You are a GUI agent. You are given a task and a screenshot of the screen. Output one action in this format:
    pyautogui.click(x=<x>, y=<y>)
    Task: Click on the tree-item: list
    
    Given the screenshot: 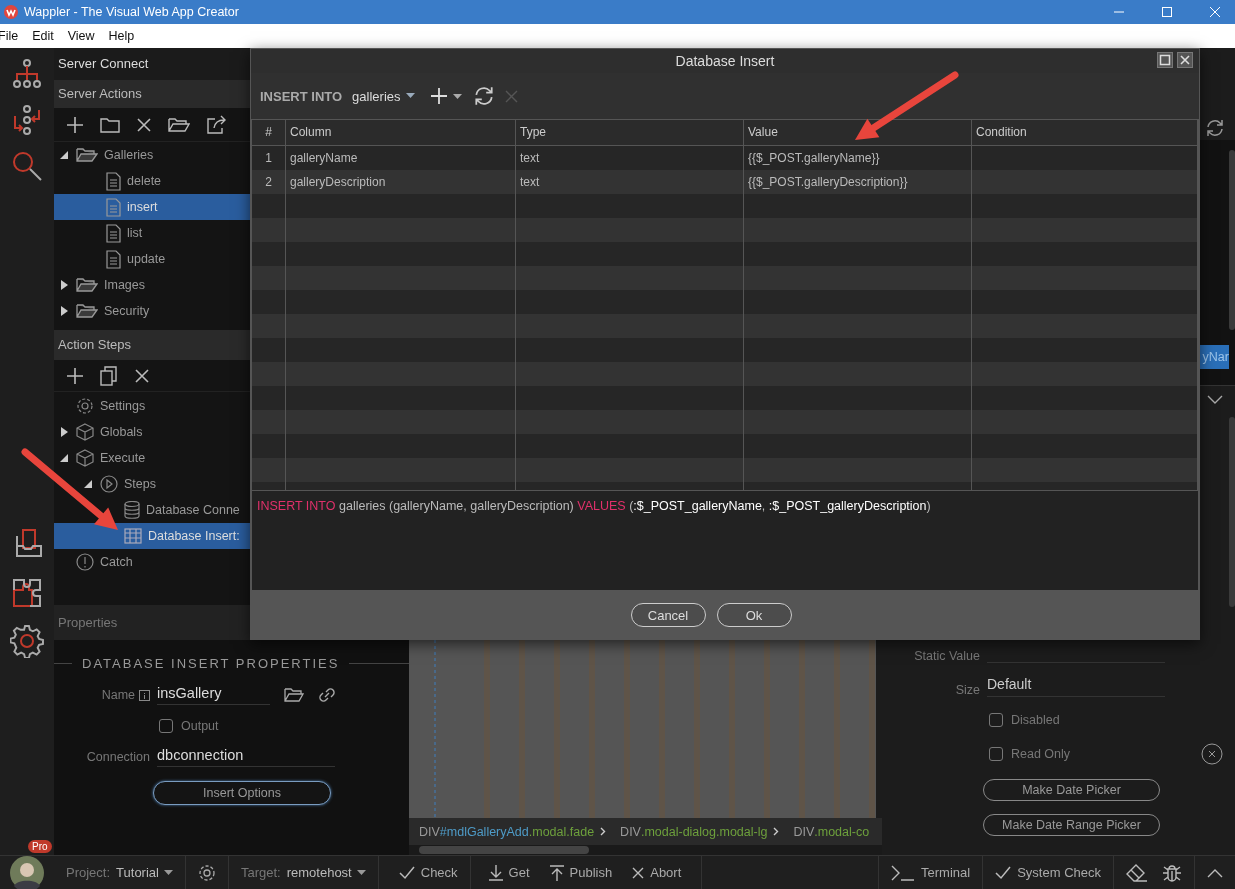 What is the action you would take?
    pyautogui.click(x=231, y=233)
    